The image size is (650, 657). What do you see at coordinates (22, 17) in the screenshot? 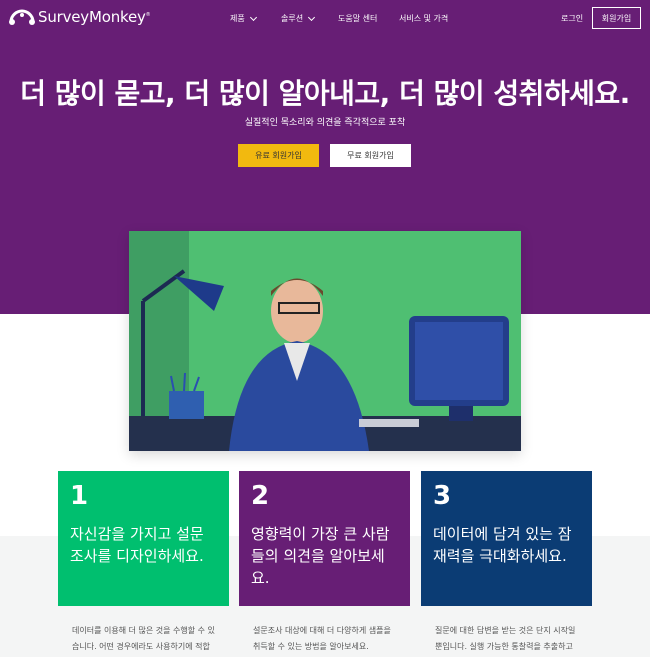
I see `monkey-logo-icon` at bounding box center [22, 17].